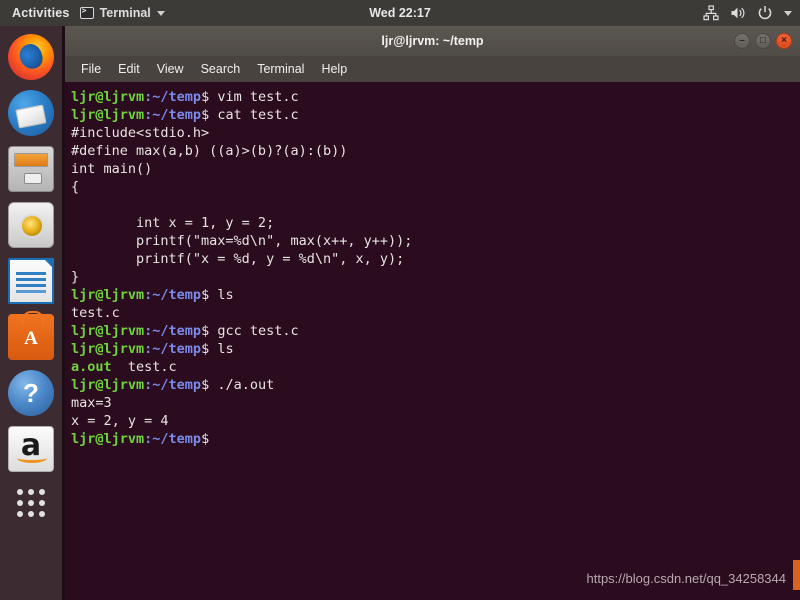 The width and height of the screenshot is (800, 600). I want to click on prompt-command: $ cat test.c, so click(250, 115).